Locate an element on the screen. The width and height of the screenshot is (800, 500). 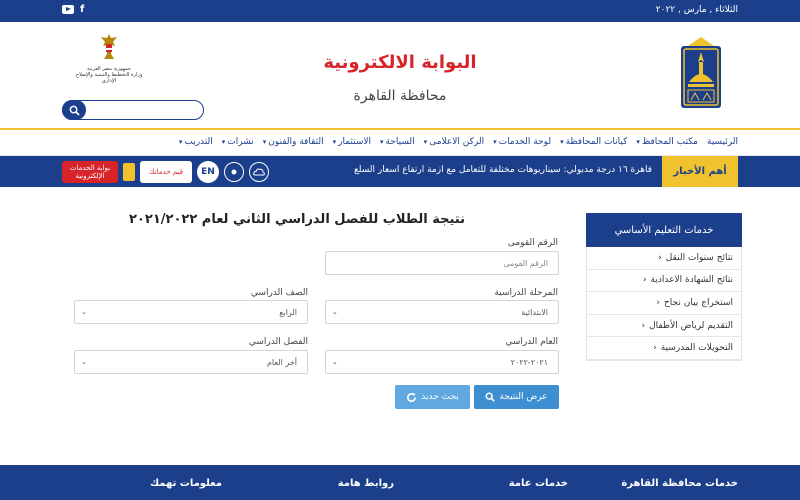
sidebar-title: خدمات التعليم الأساسي is located at coordinates (664, 230).